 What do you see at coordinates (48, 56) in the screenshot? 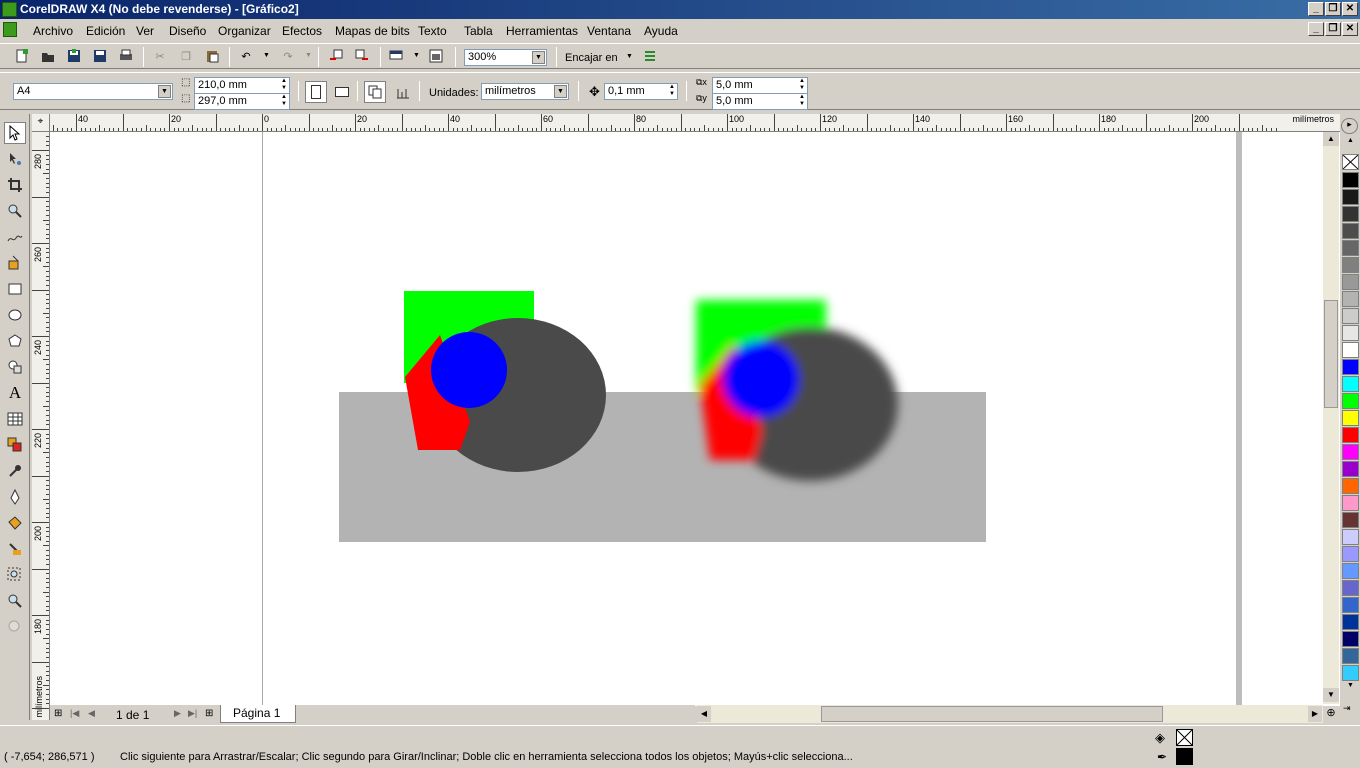
I see `open-icon` at bounding box center [48, 56].